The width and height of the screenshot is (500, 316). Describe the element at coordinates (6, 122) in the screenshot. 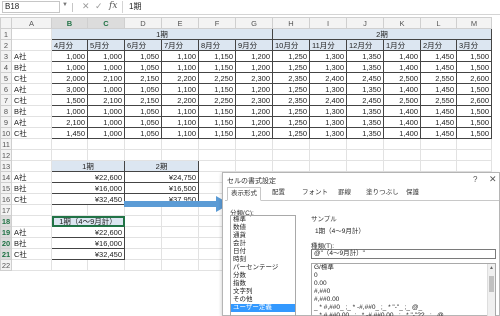

I see `row-header: 9` at that location.